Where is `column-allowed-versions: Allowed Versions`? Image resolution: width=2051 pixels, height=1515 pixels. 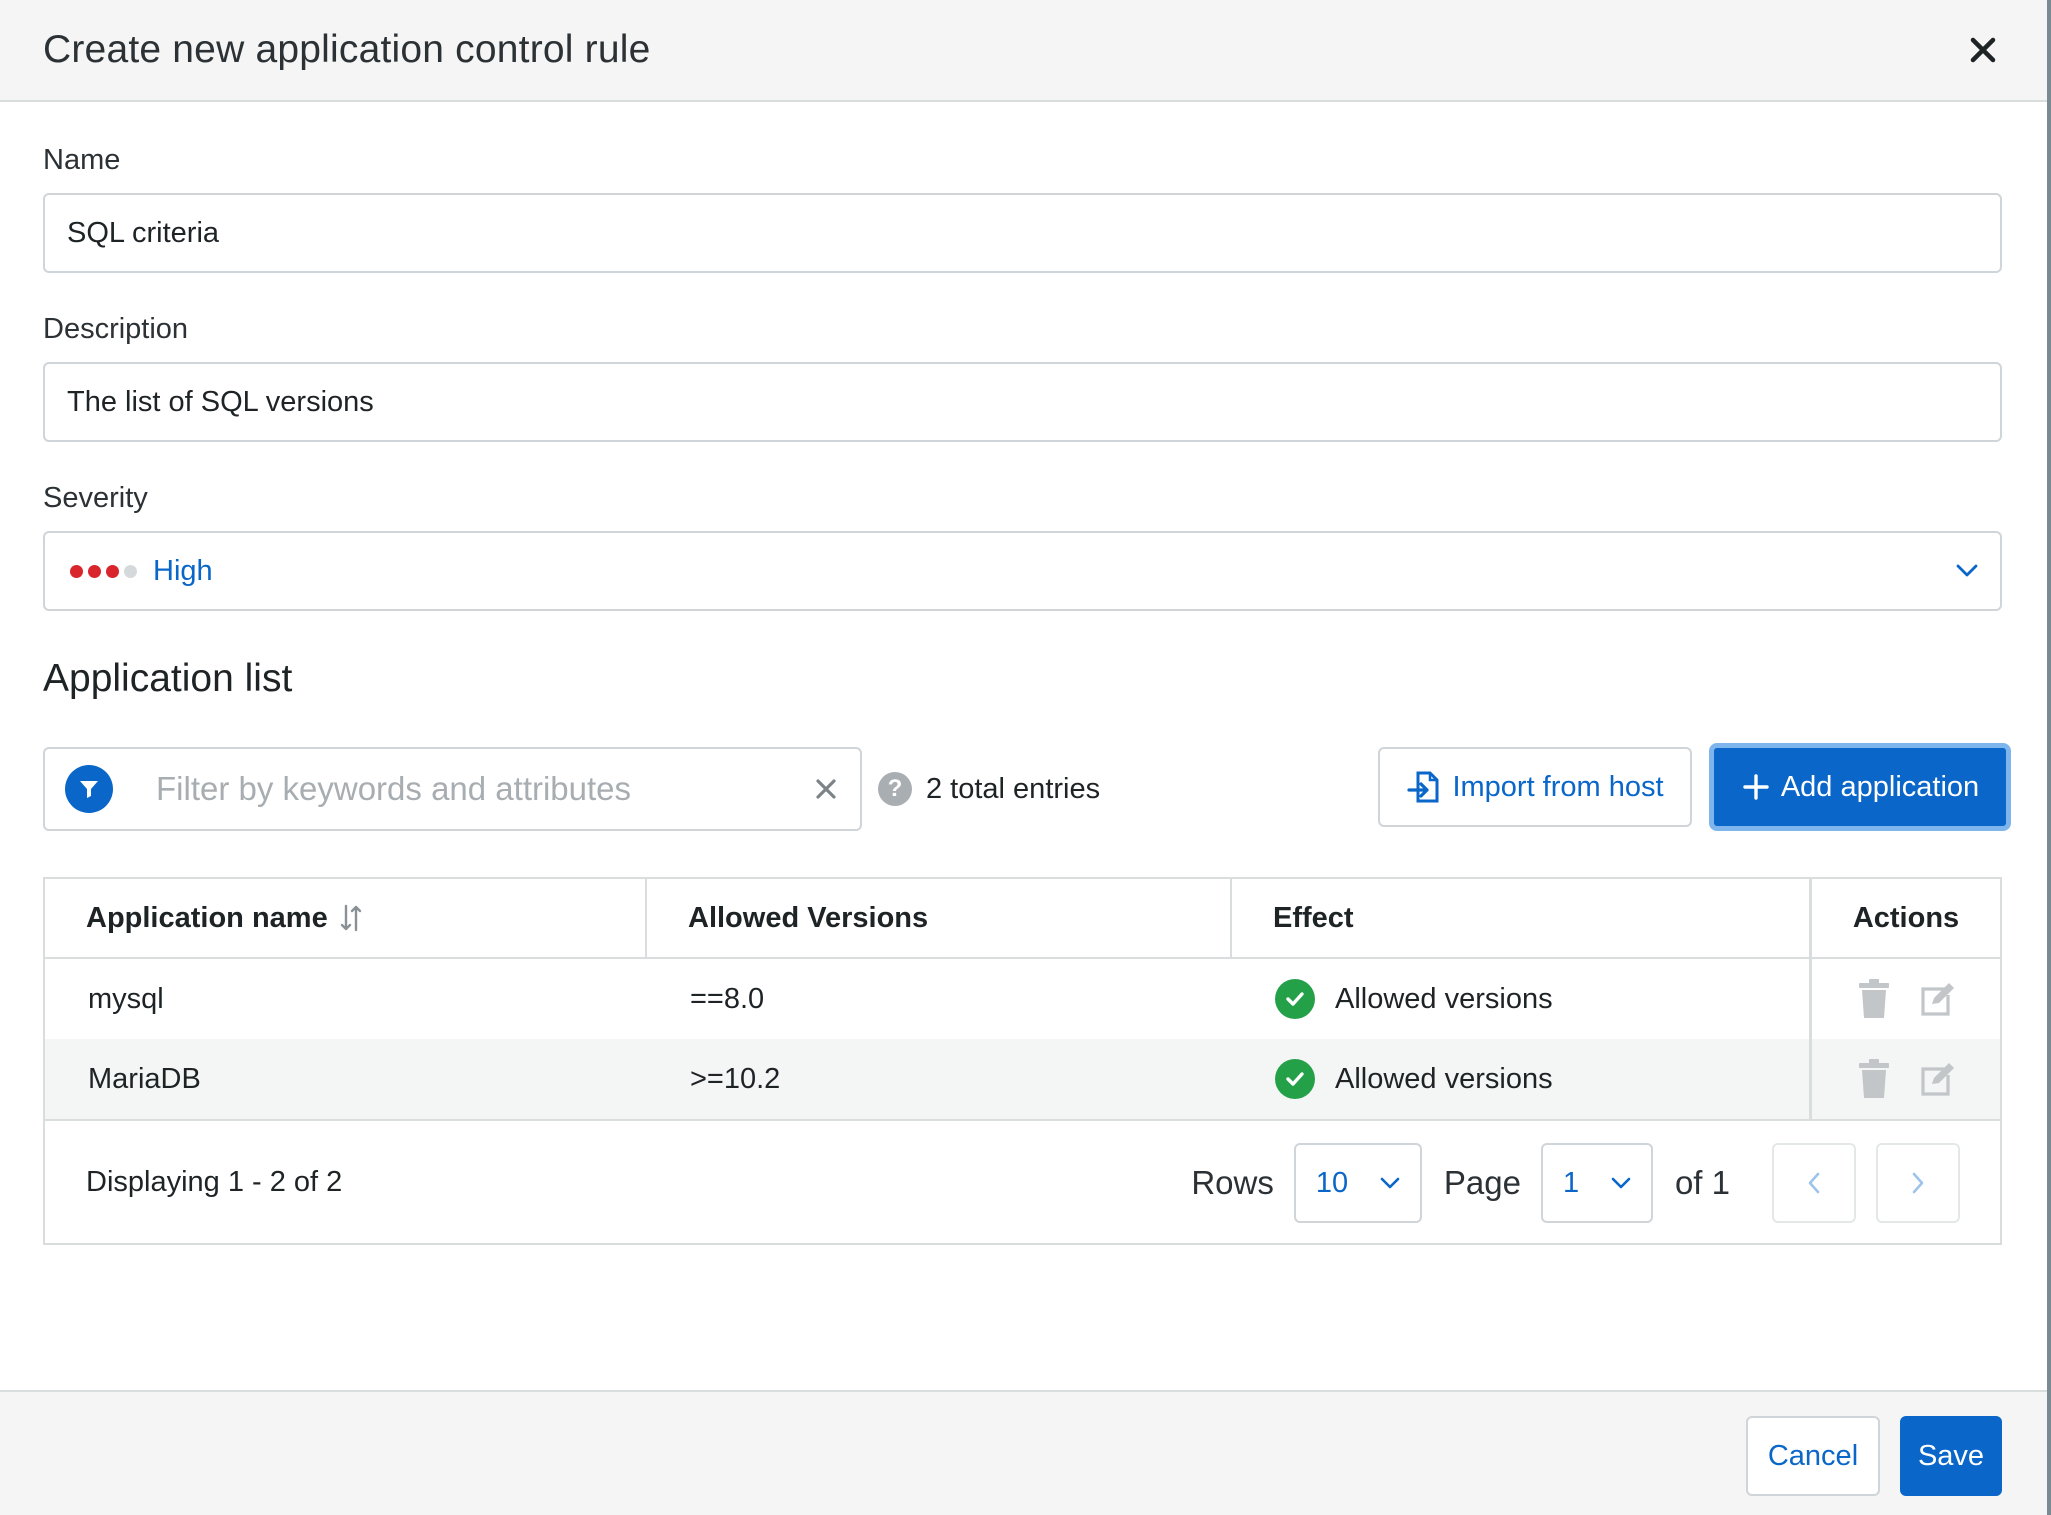
column-allowed-versions: Allowed Versions is located at coordinates (939, 918).